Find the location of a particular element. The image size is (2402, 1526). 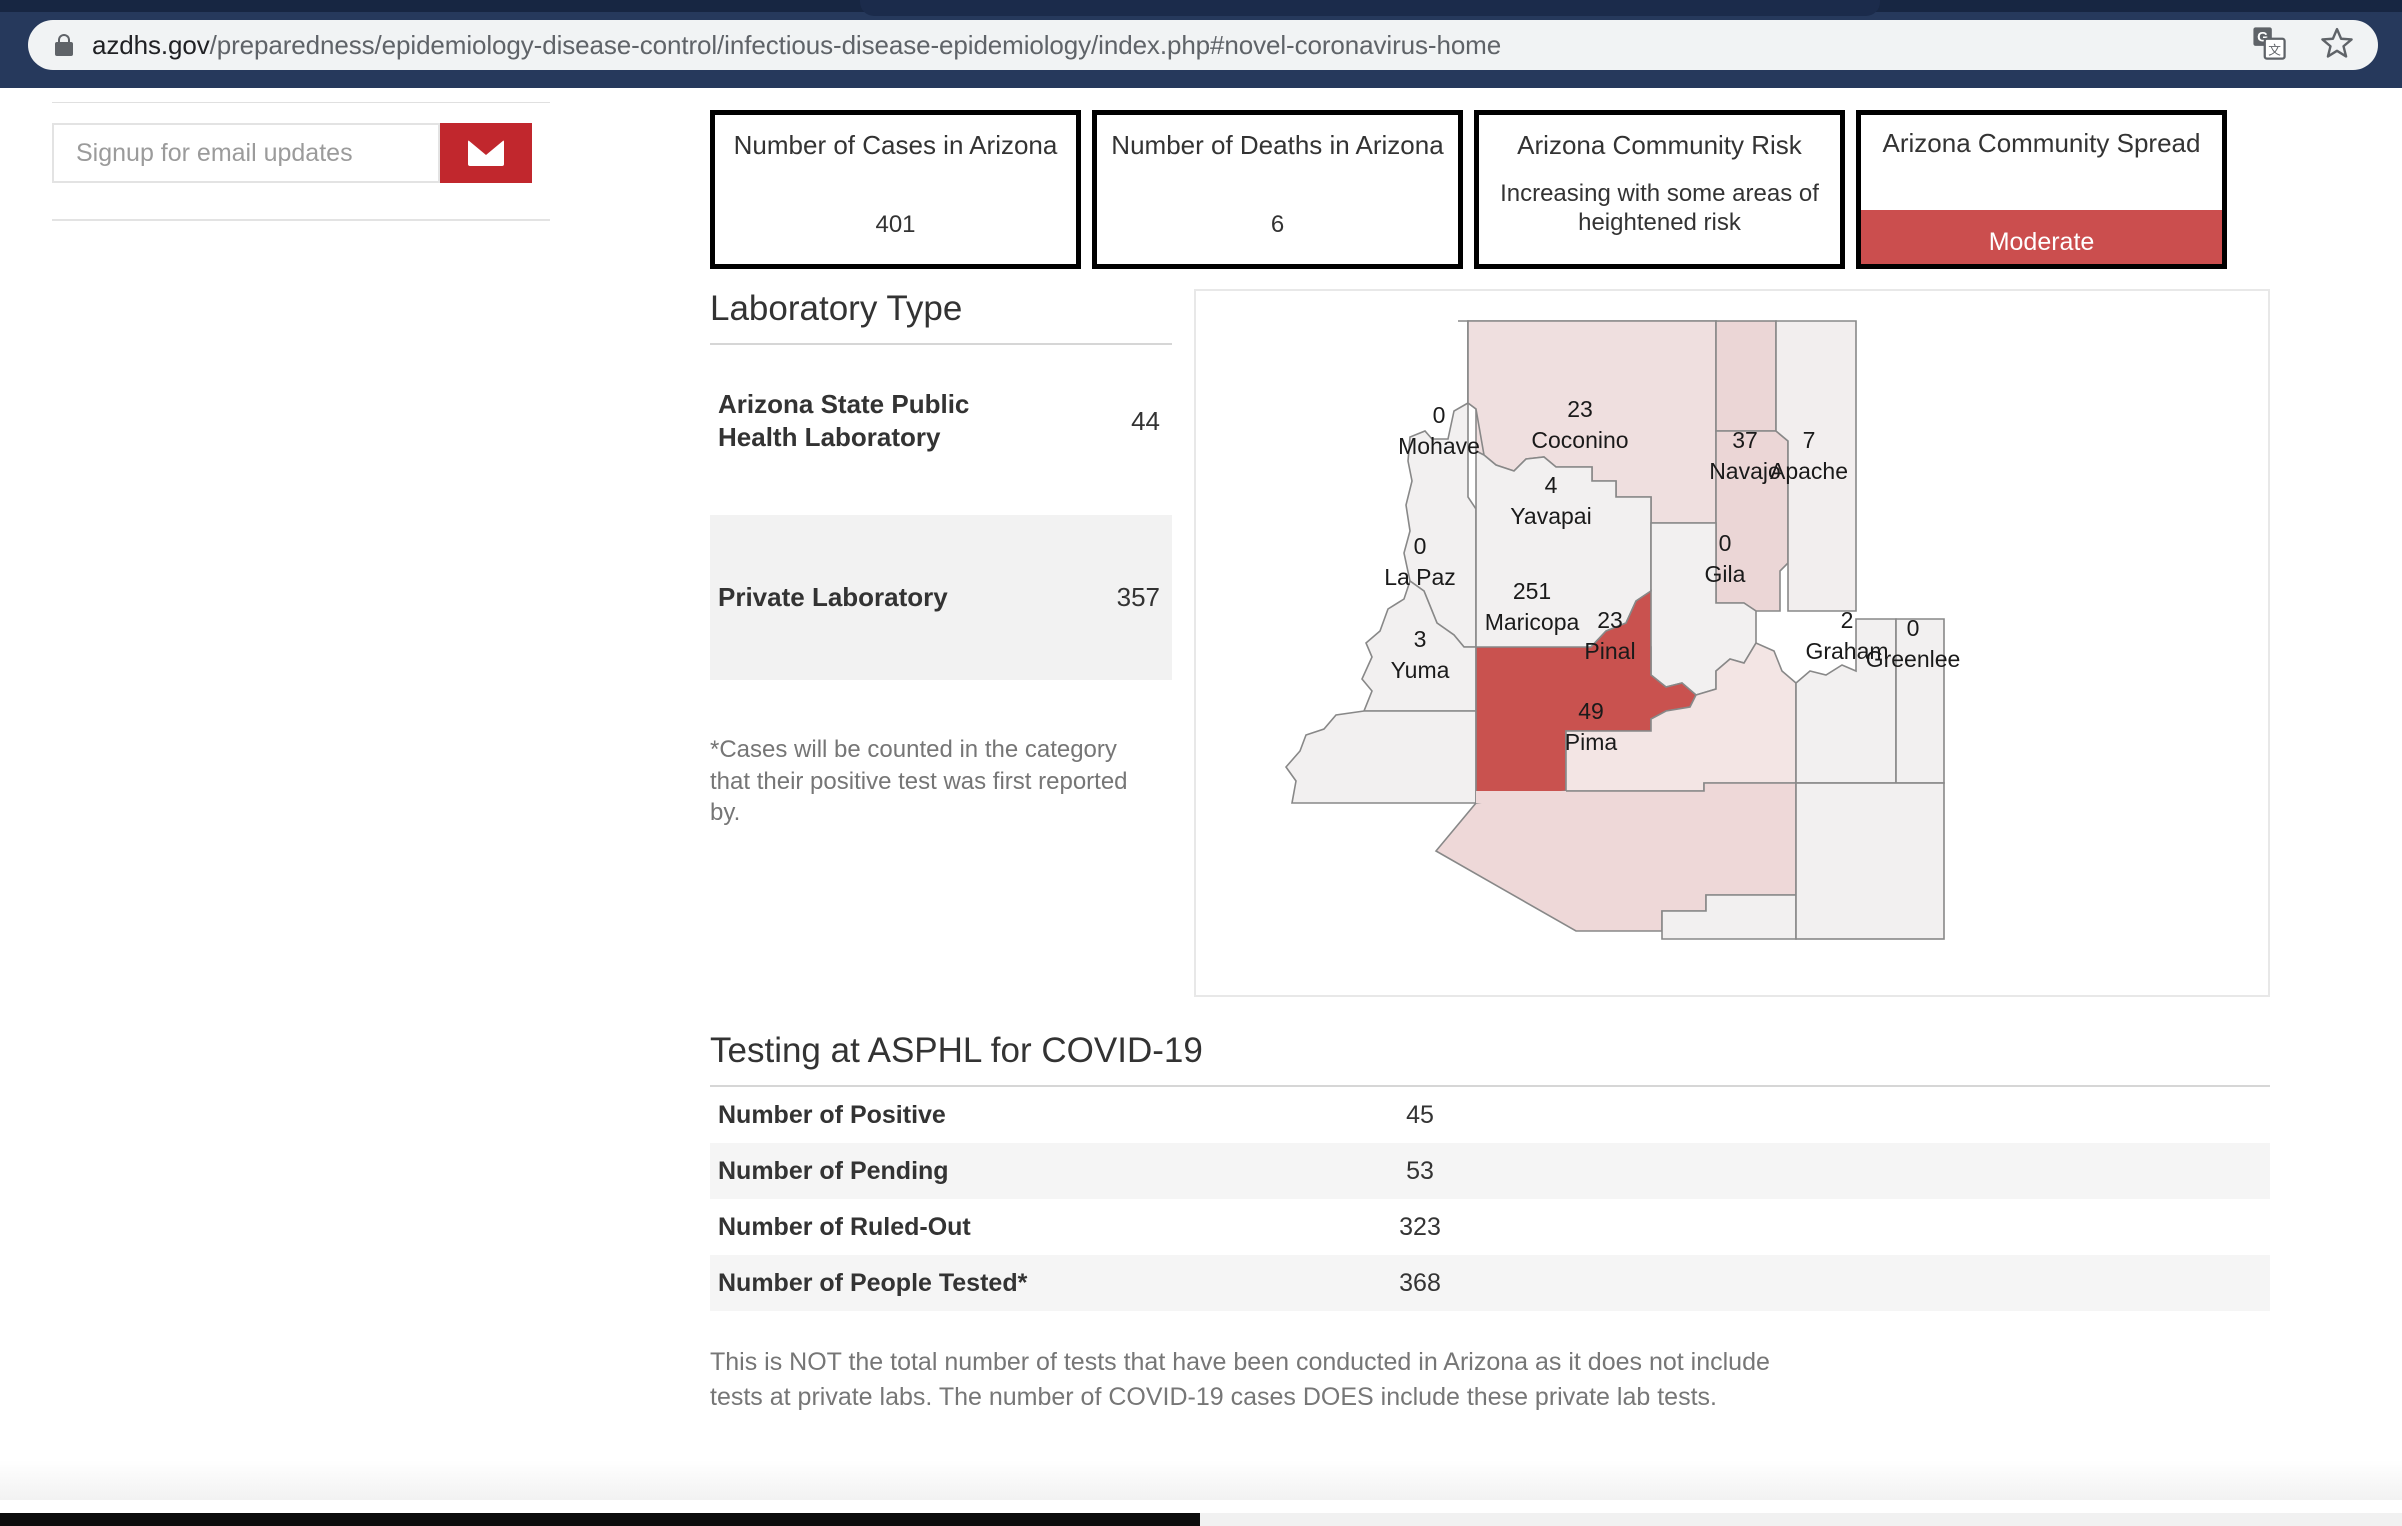

county-shape-greenlee is located at coordinates (1920, 701).